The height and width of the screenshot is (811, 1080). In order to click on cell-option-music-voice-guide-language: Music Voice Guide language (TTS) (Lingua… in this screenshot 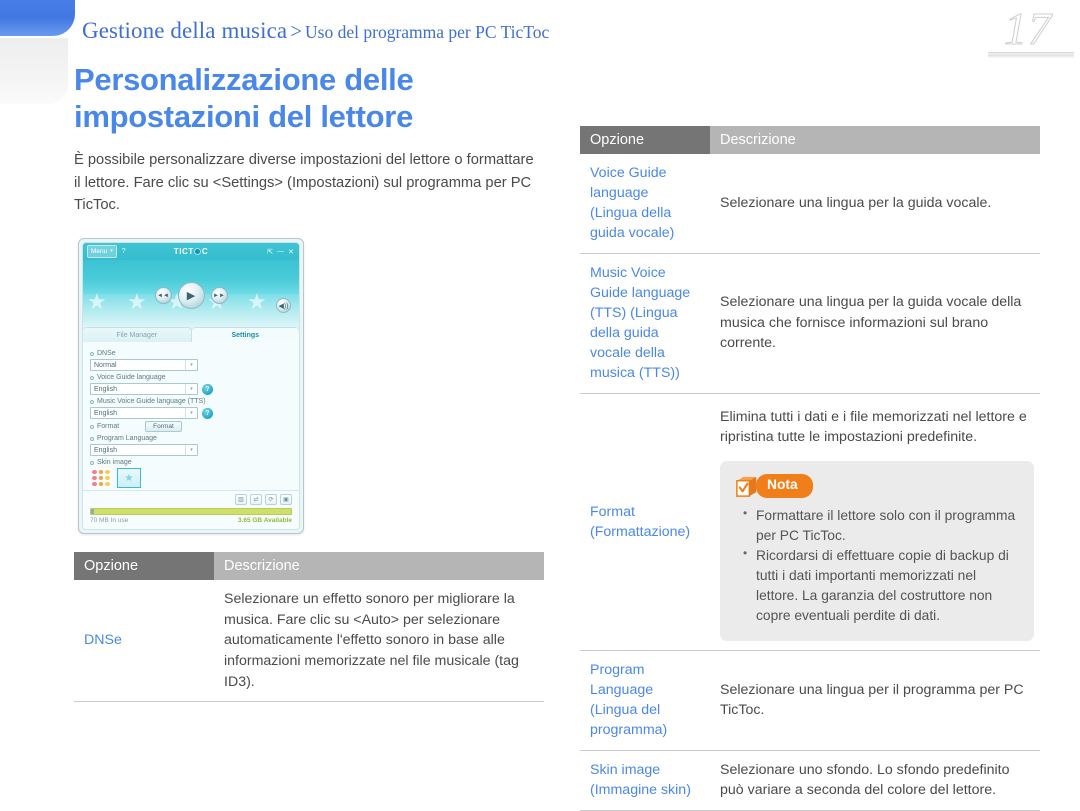, I will do `click(645, 323)`.